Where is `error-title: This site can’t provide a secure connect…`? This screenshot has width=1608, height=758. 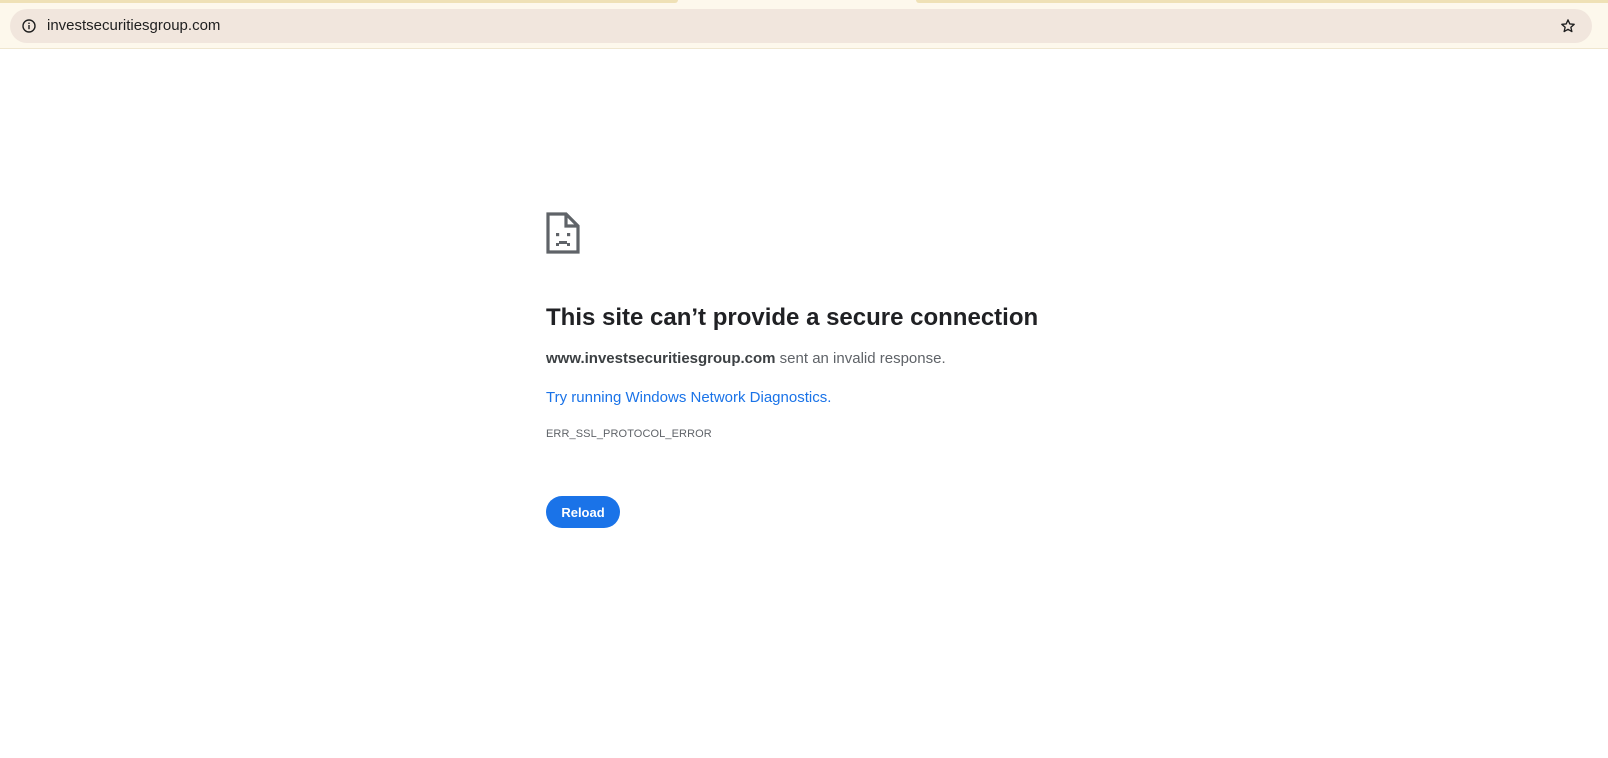
error-title: This site can’t provide a secure connect… is located at coordinates (792, 317).